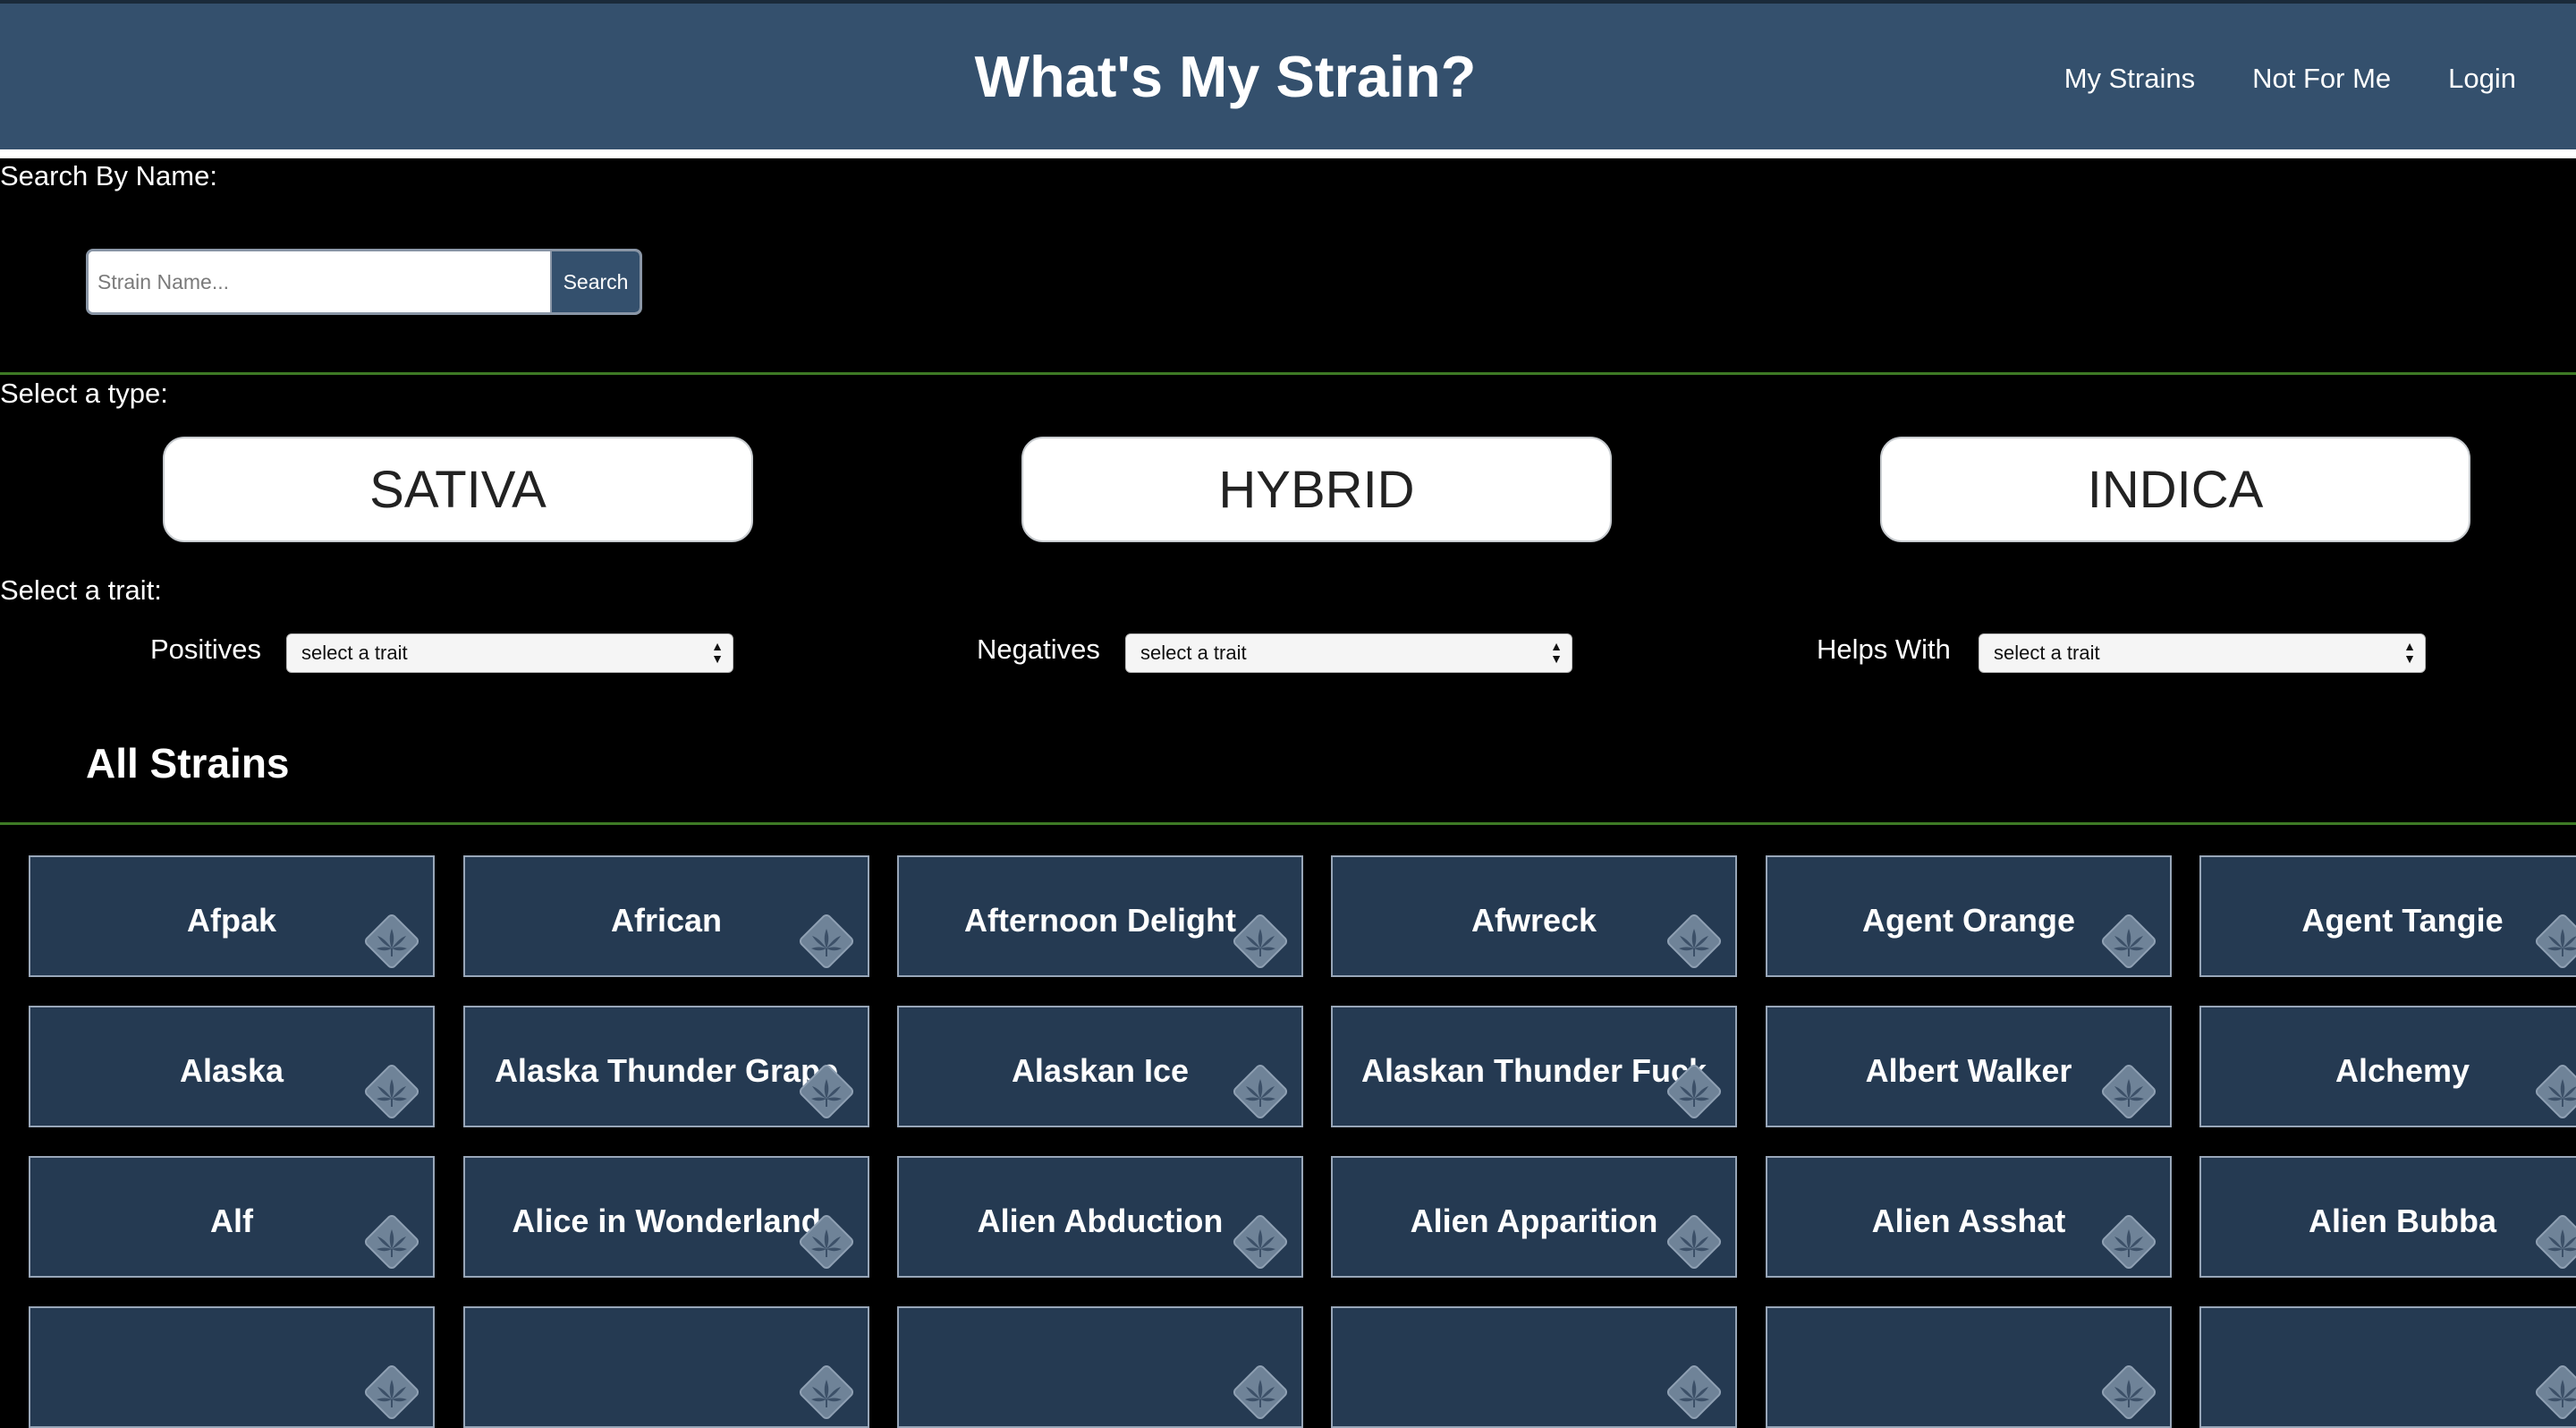 Image resolution: width=2576 pixels, height=1428 pixels. Describe the element at coordinates (1969, 1066) in the screenshot. I see `strain-card: Albert Walker` at that location.